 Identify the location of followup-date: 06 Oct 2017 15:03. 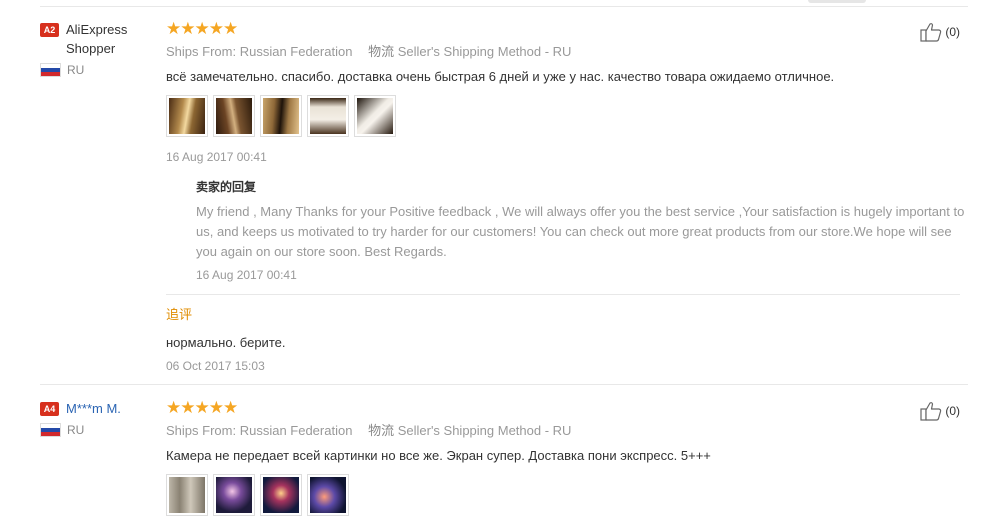
(215, 366).